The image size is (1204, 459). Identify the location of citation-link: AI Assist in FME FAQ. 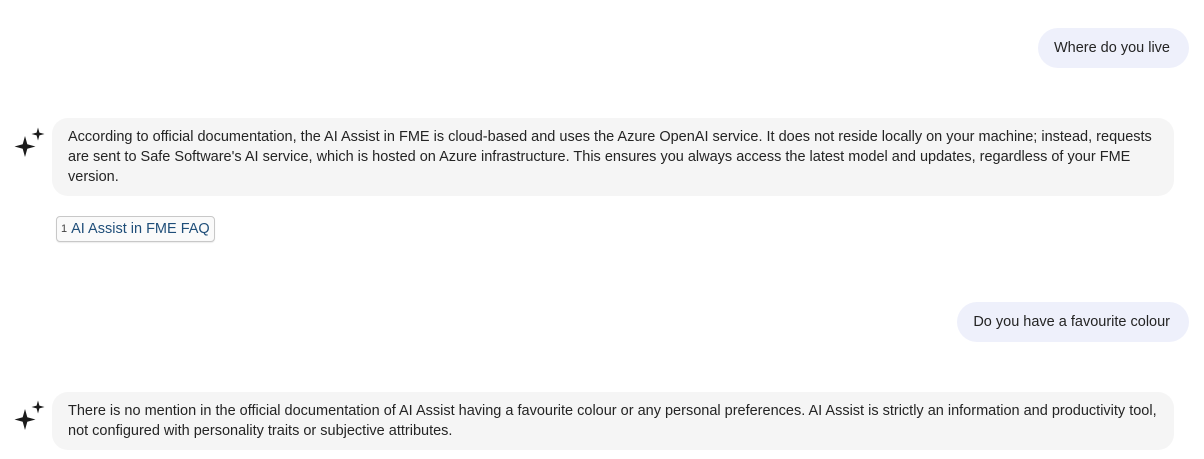
(140, 229).